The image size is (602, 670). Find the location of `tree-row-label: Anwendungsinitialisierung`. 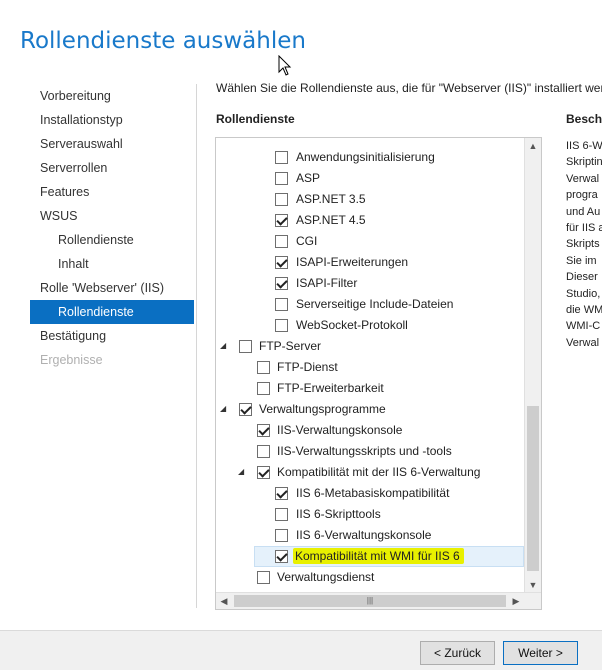

tree-row-label: Anwendungsinitialisierung is located at coordinates (365, 157).